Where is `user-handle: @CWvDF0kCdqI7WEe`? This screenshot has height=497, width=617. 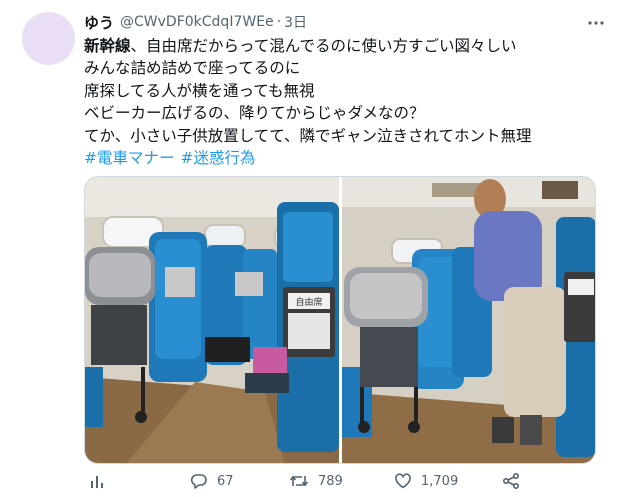 user-handle: @CWvDF0kCdqI7WEe is located at coordinates (197, 22).